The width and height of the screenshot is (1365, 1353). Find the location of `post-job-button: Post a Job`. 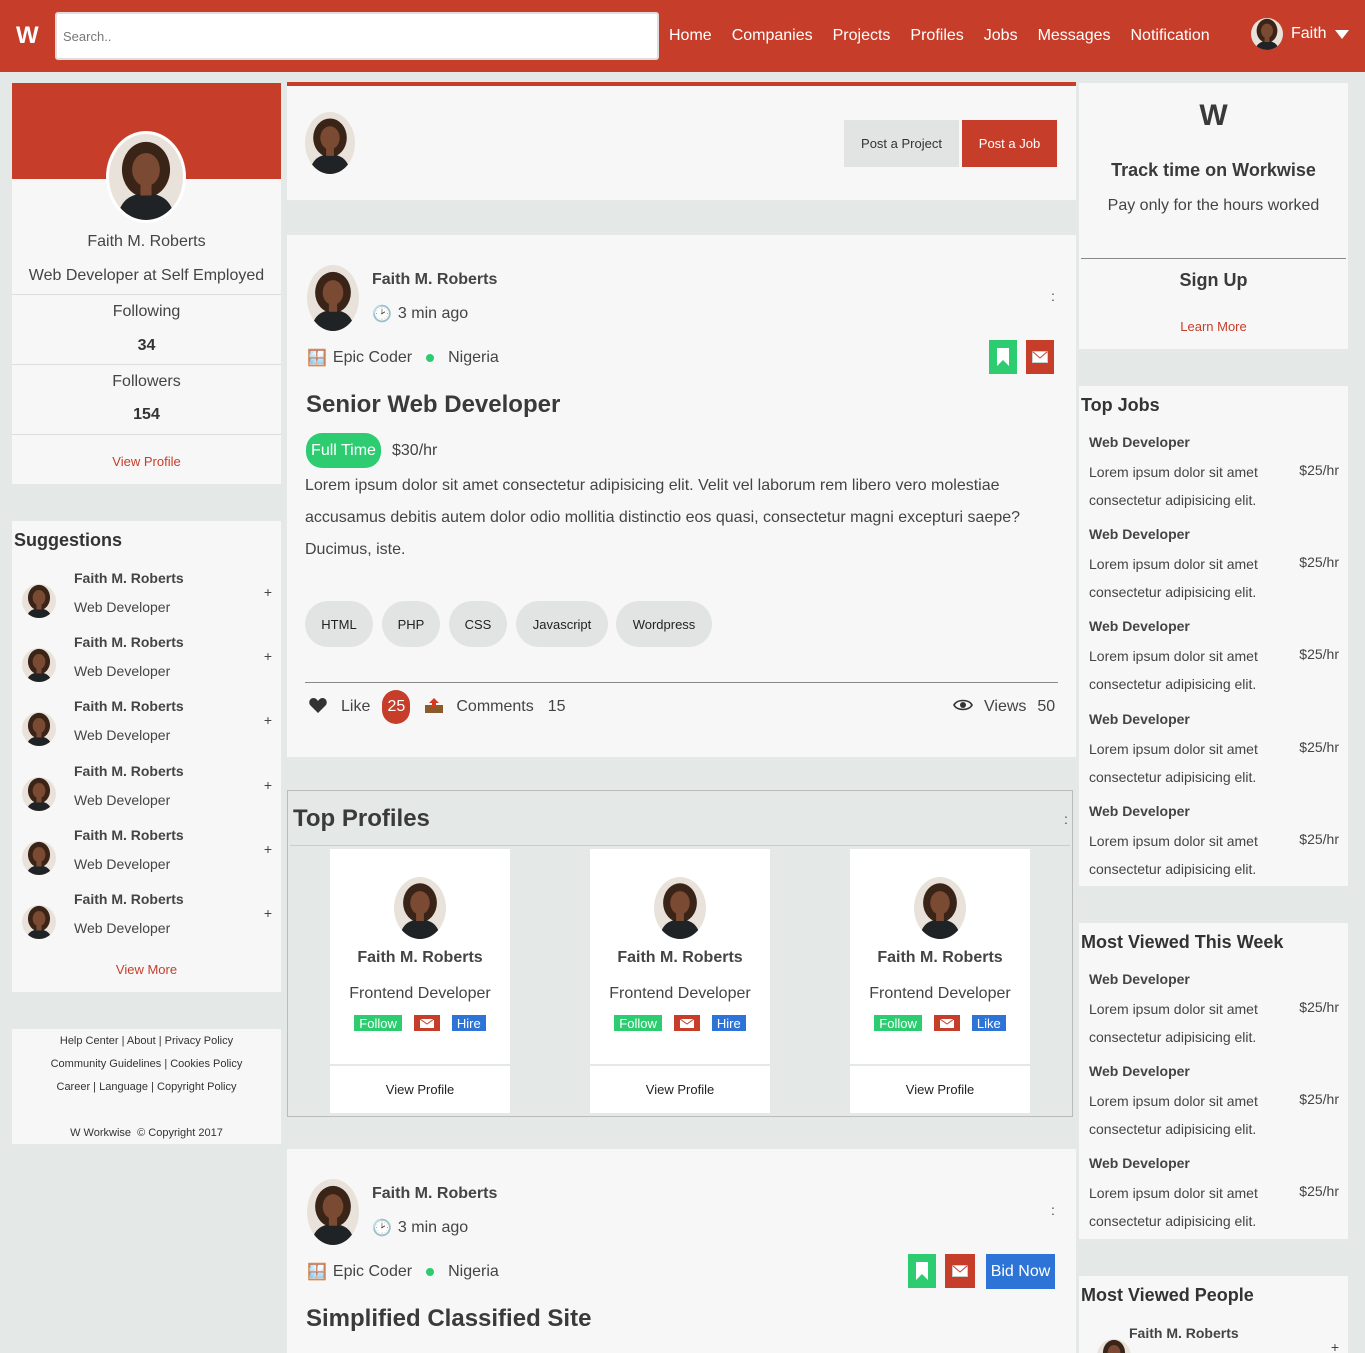

post-job-button: Post a Job is located at coordinates (1009, 143).